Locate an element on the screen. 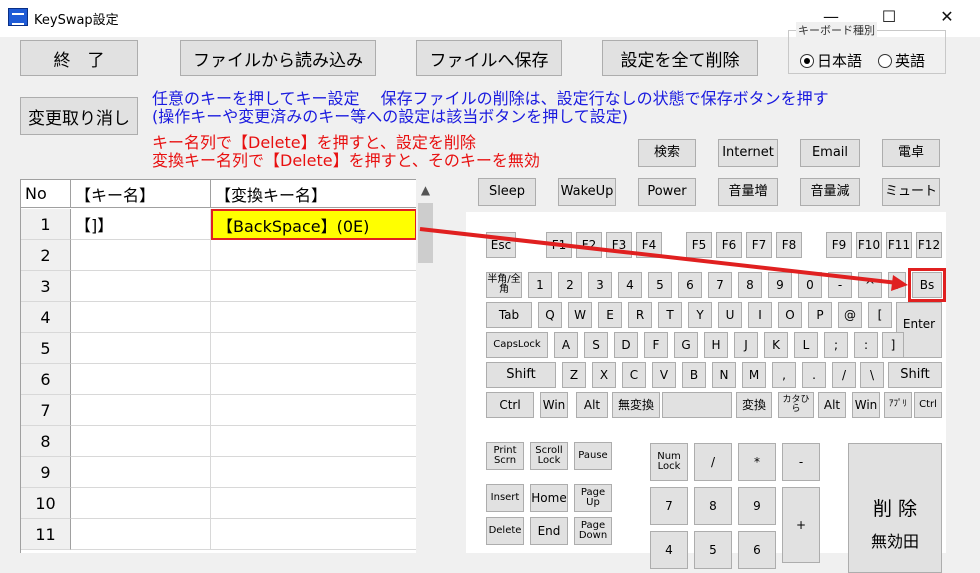 The image size is (980, 573). key-caret: ^ is located at coordinates (870, 285).